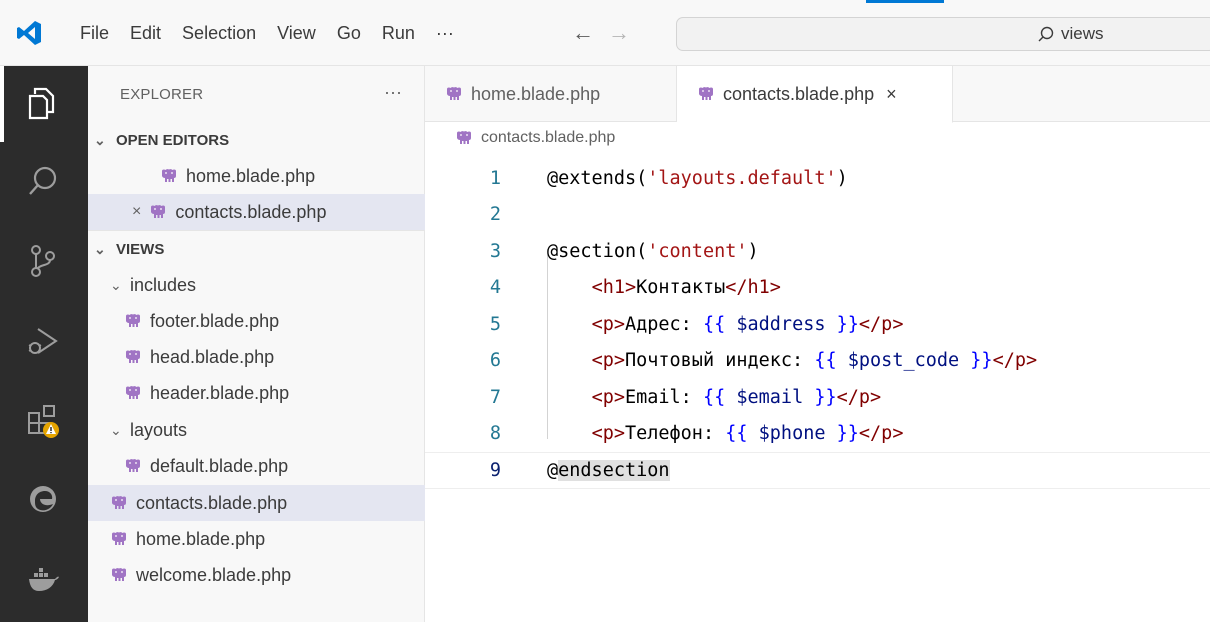  I want to click on menu-edit: Edit, so click(145, 33).